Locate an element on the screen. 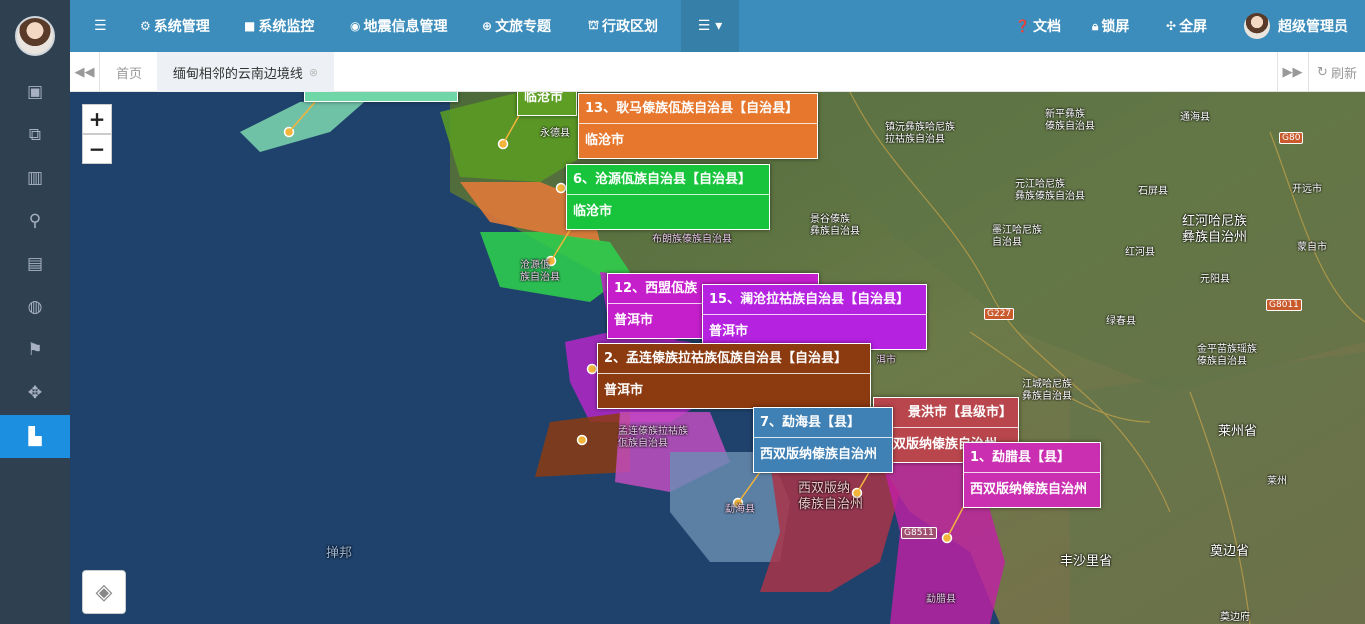  map-label: 孟连傣族拉祜族 佤族自治县 is located at coordinates (653, 437).